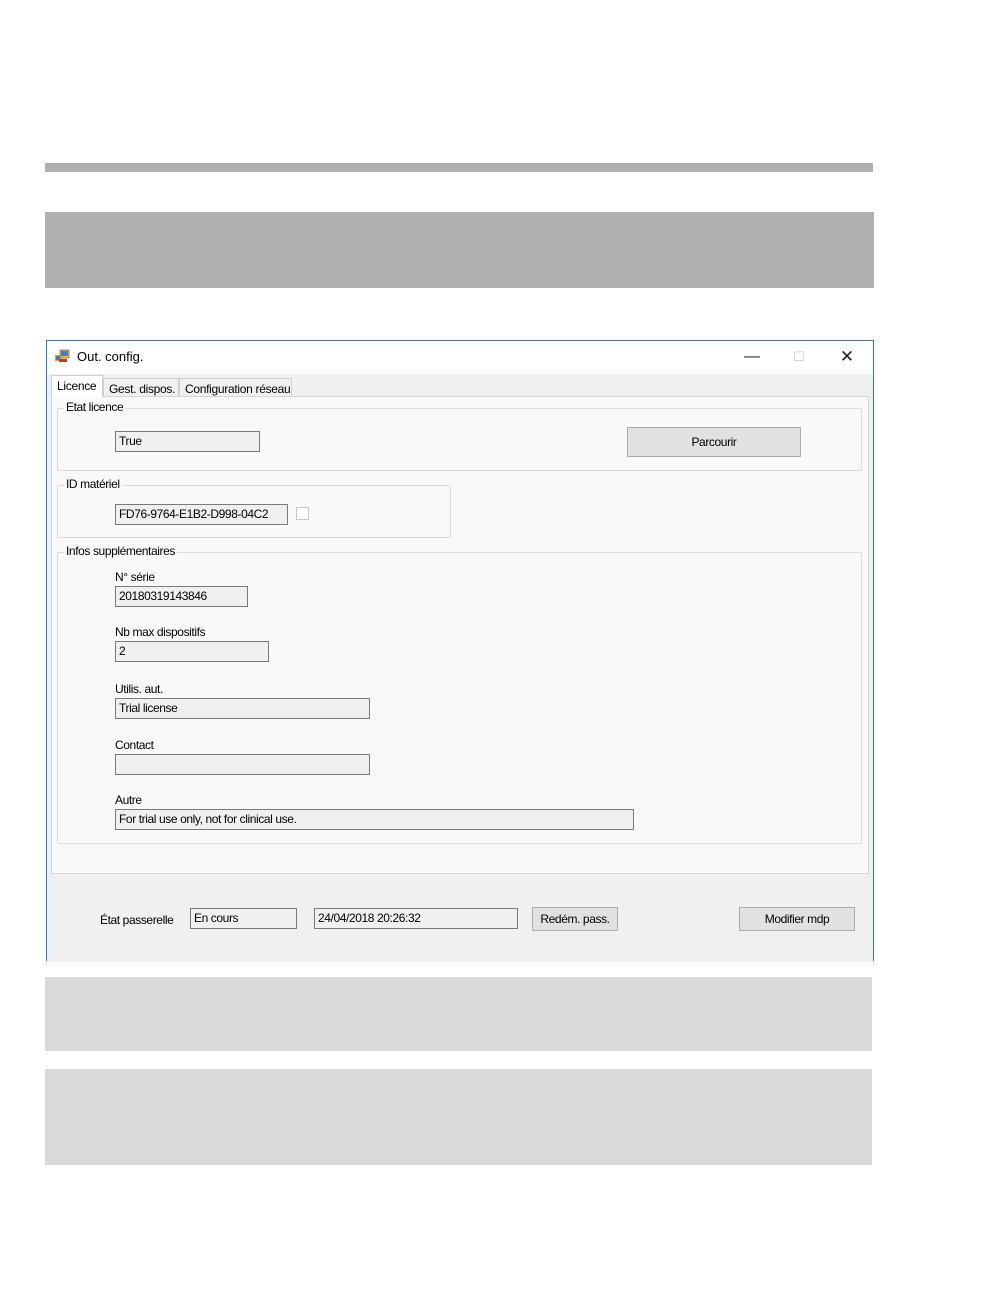 The height and width of the screenshot is (1296, 1008). What do you see at coordinates (128, 800) in the screenshot?
I see `other-label: Autre` at bounding box center [128, 800].